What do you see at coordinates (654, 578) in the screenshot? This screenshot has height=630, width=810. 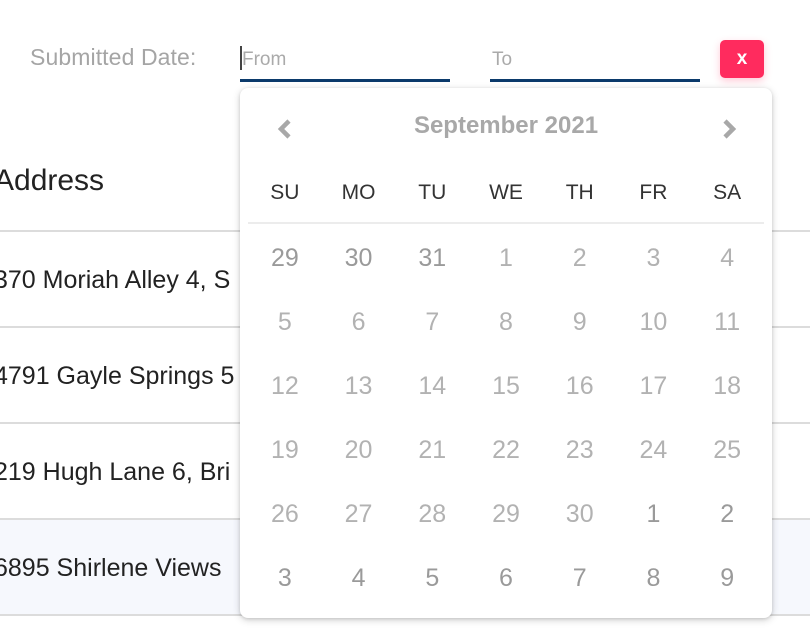 I see `calendar-day-other-month: 8` at bounding box center [654, 578].